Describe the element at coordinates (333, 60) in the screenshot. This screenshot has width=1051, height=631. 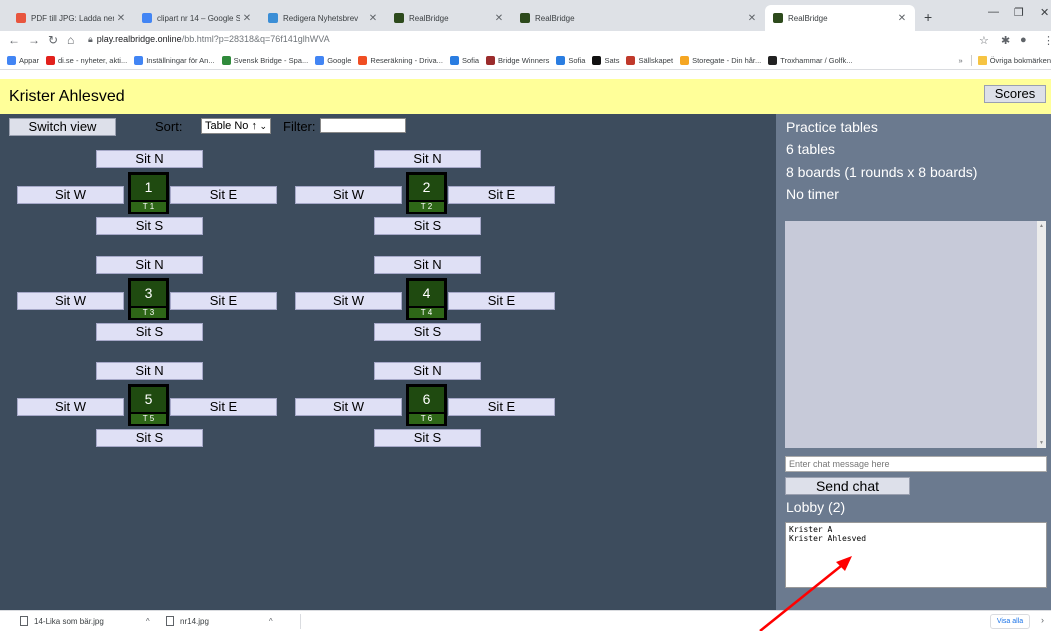
I see `bookmark-item: Google` at that location.